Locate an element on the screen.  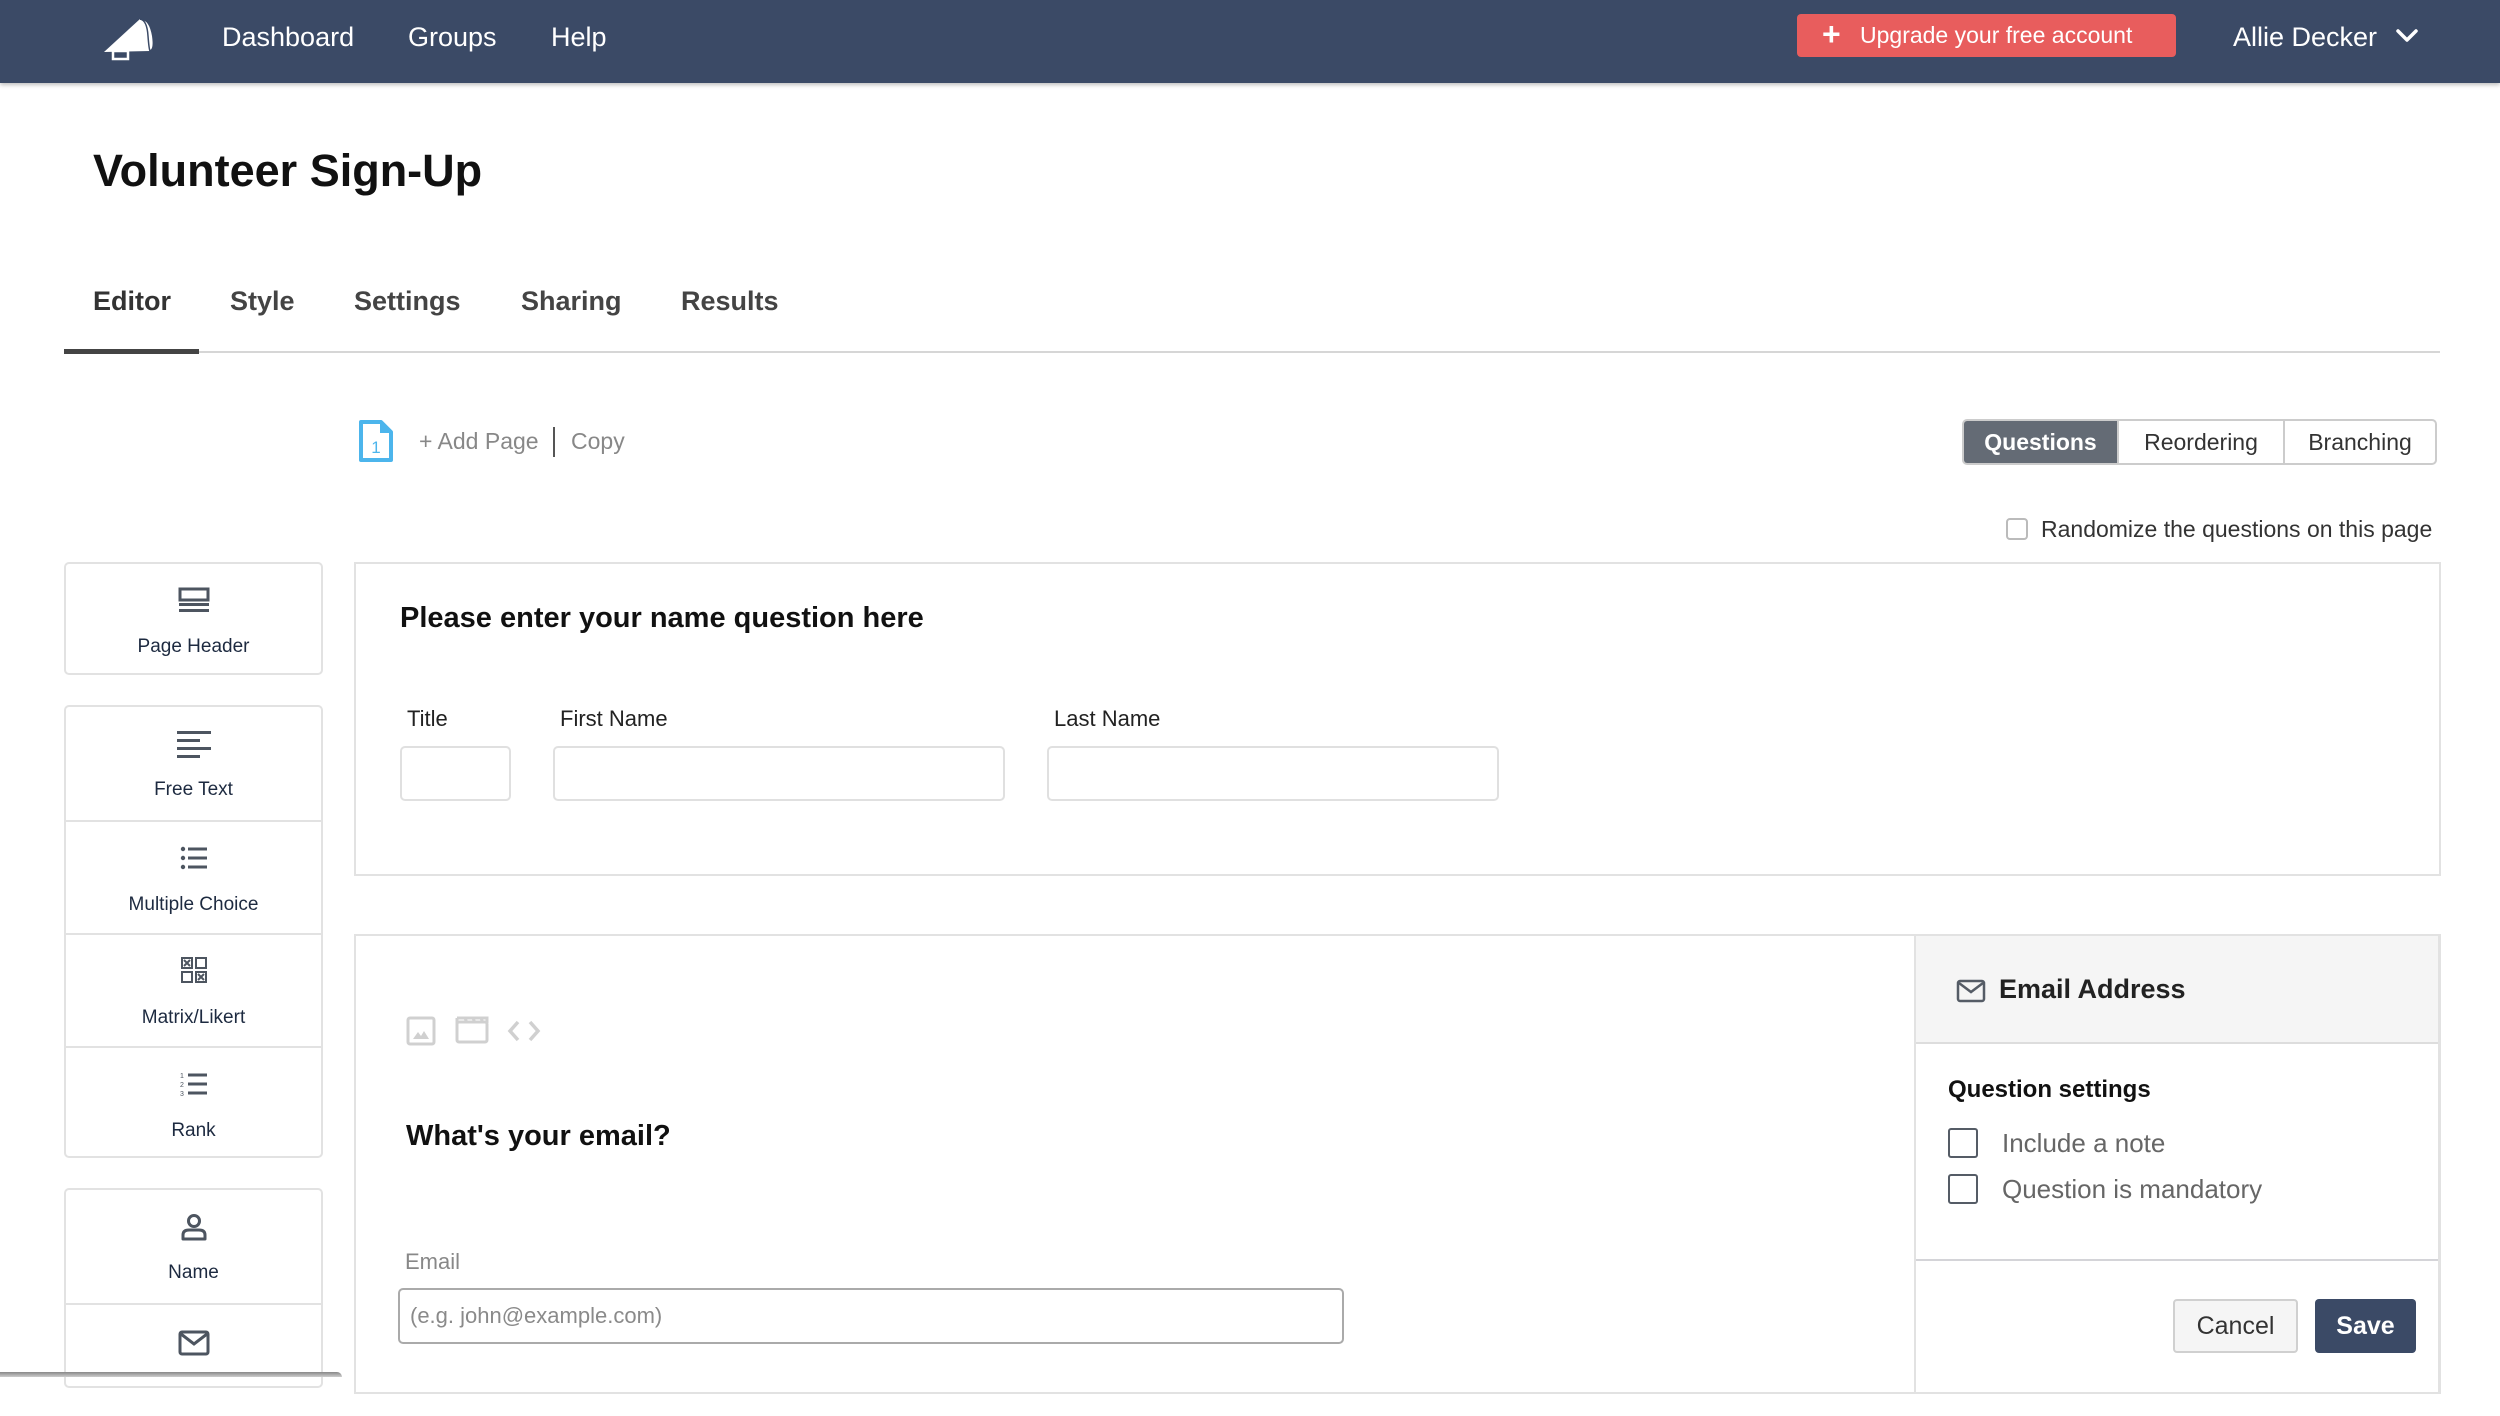
video-icon is located at coordinates (472, 1032).